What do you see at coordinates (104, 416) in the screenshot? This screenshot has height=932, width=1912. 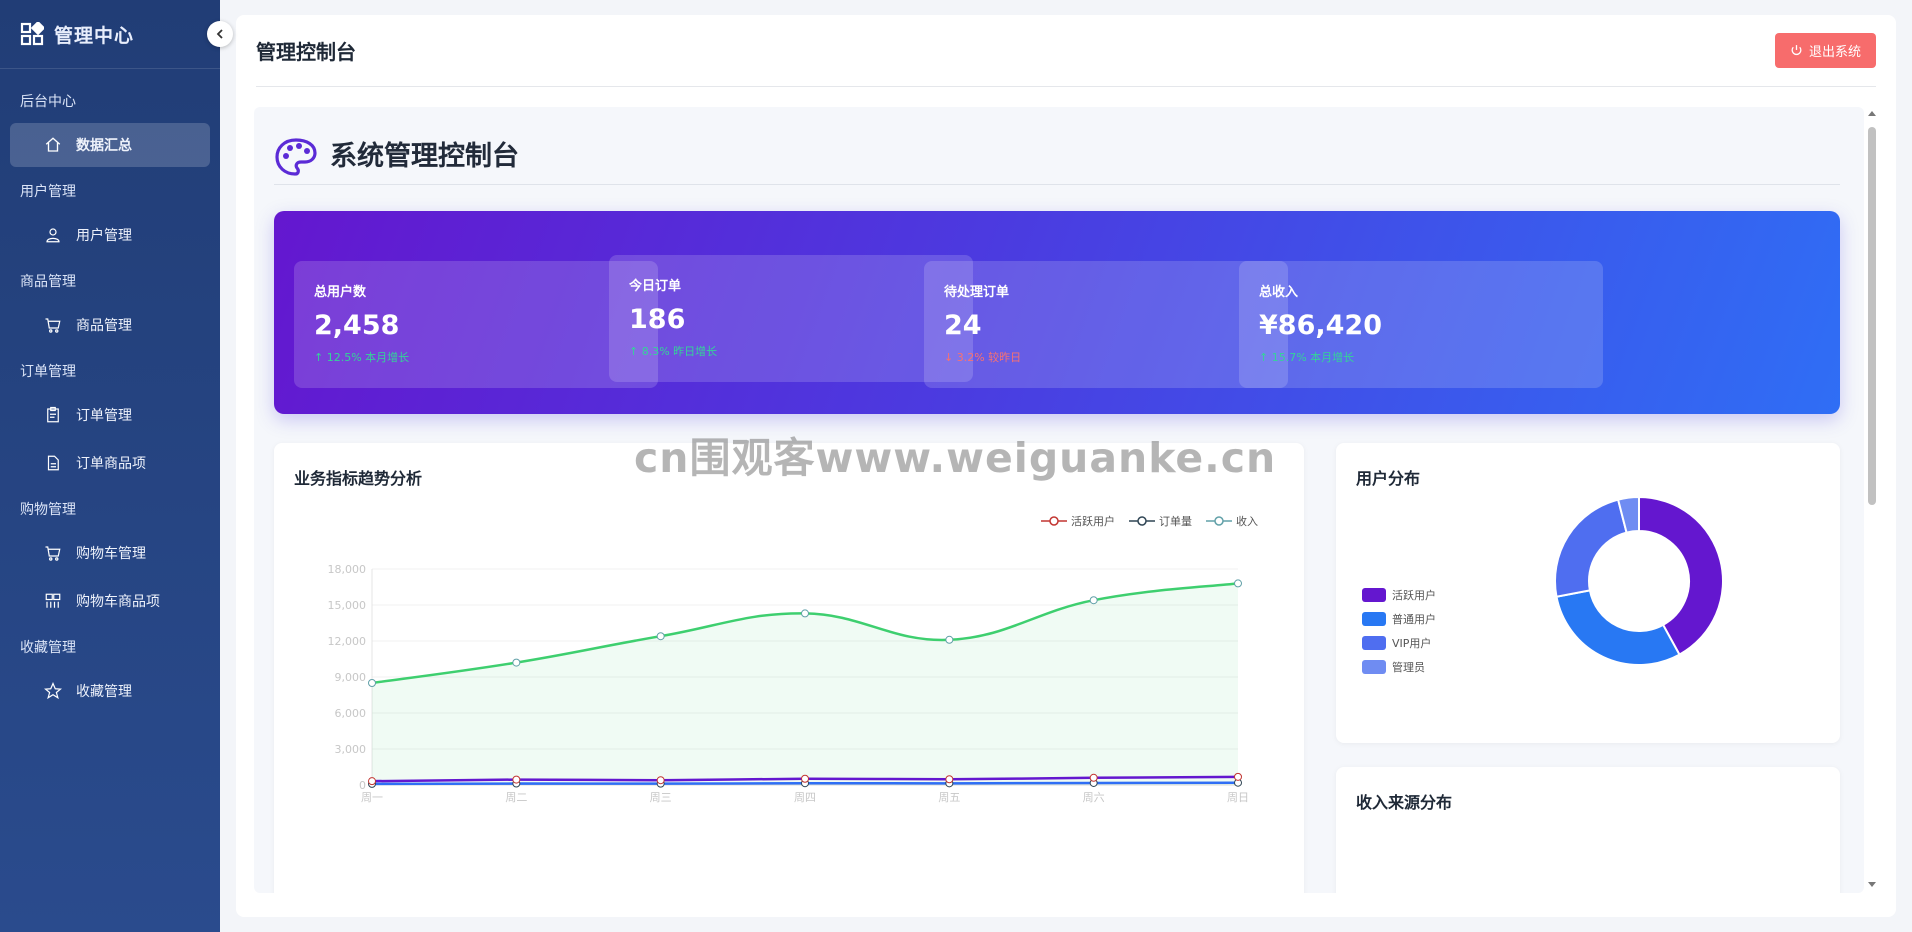 I see `sidebar-item-label: 订单管理` at bounding box center [104, 416].